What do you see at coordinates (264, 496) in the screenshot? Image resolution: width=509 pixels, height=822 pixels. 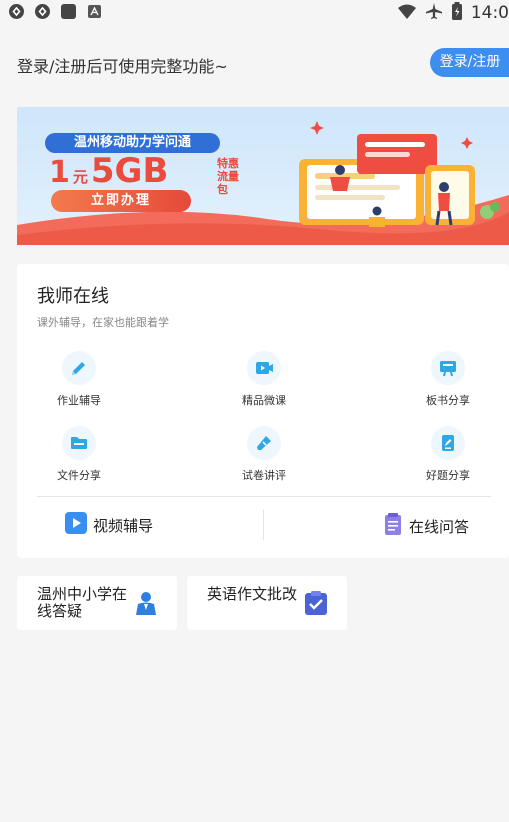 I see `divider` at bounding box center [264, 496].